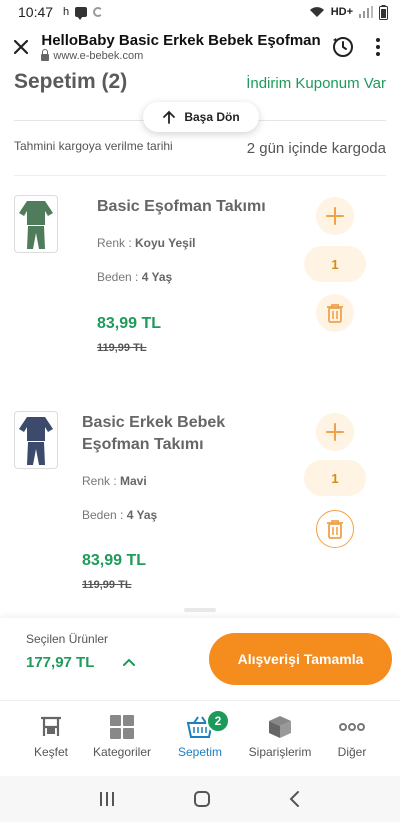 The image size is (400, 822). Describe the element at coordinates (98, 12) in the screenshot. I see `do-not-disturb-icon` at that location.